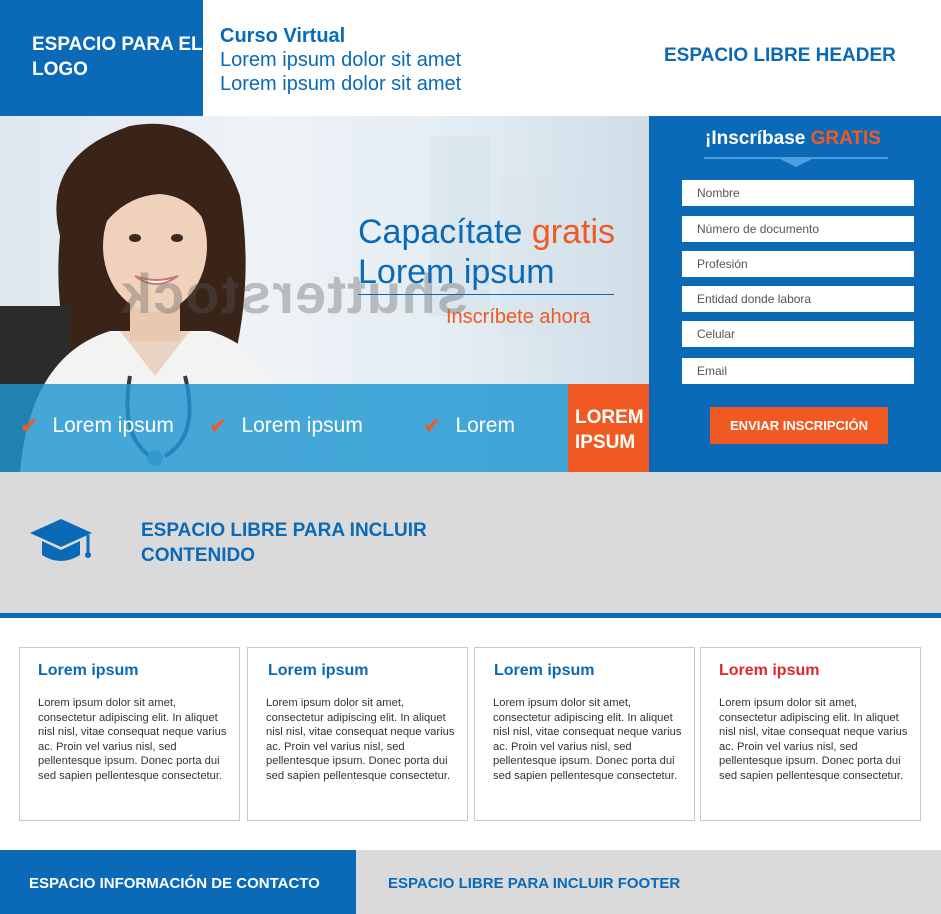 Image resolution: width=941 pixels, height=914 pixels. What do you see at coordinates (573, 232) in the screenshot?
I see `hero-title-accent: gratis` at bounding box center [573, 232].